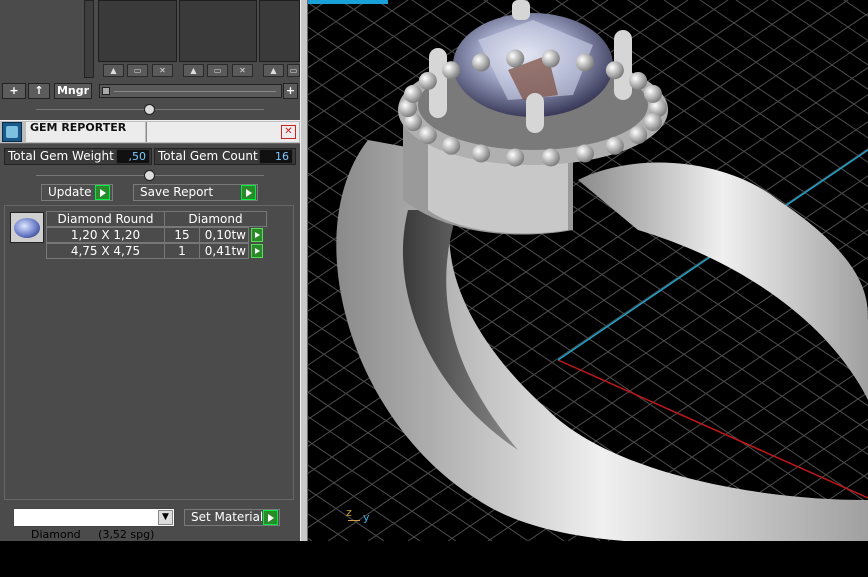 Image resolution: width=868 pixels, height=577 pixels. Describe the element at coordinates (248, 192) in the screenshot. I see `save-report-go-icon` at that location.